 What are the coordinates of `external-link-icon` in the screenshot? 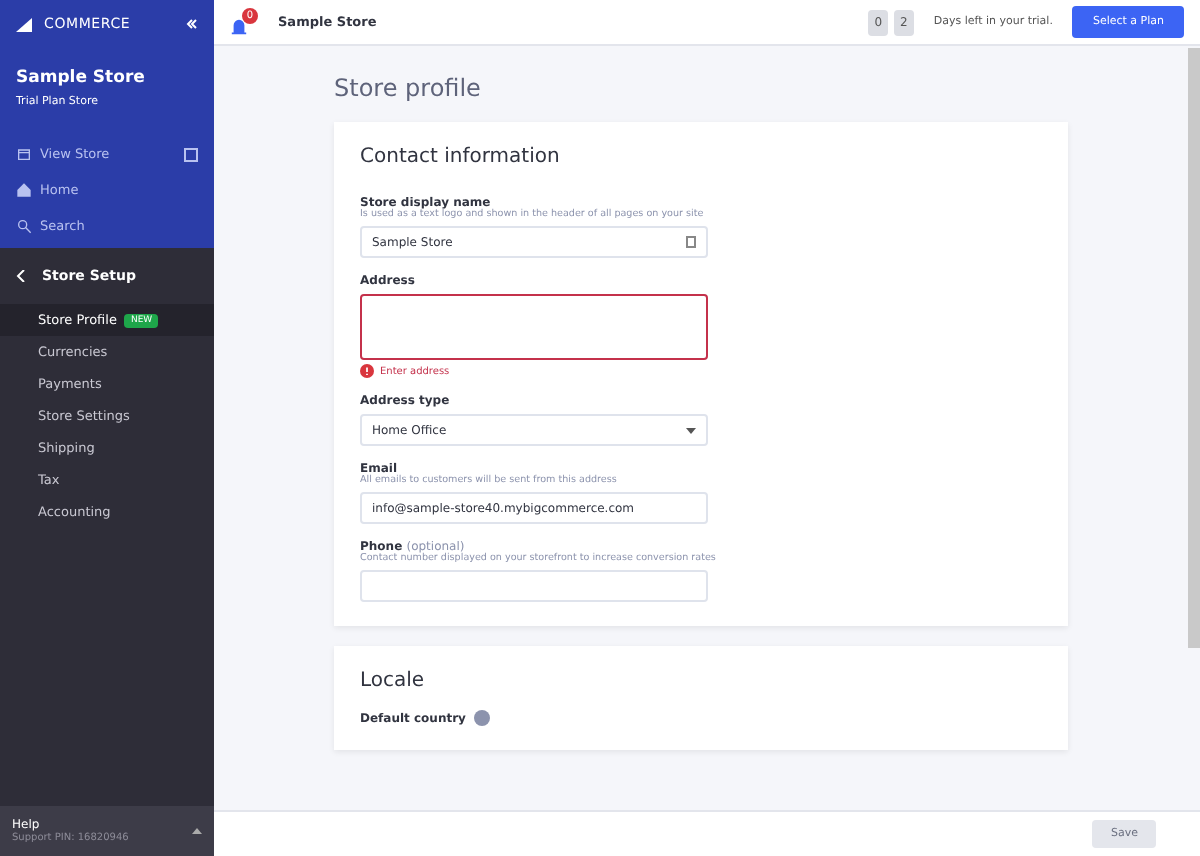 It's located at (191, 154).